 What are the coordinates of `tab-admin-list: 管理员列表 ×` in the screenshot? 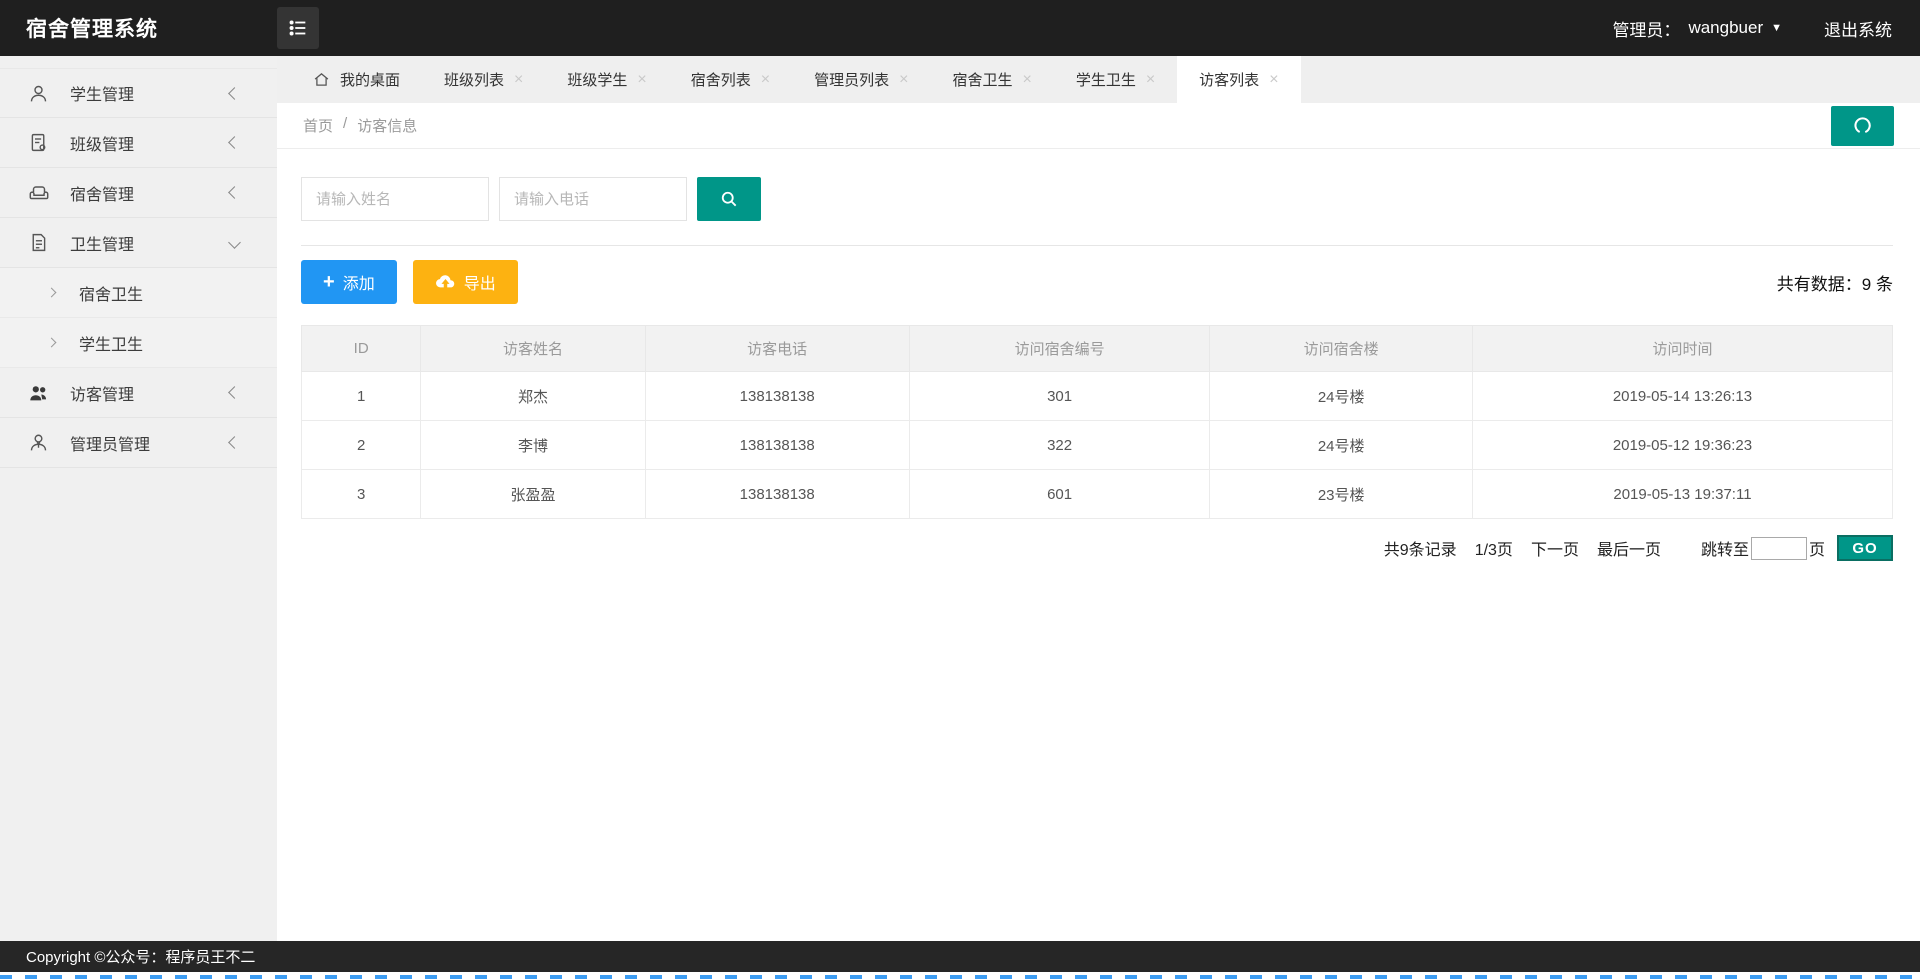 It's located at (861, 79).